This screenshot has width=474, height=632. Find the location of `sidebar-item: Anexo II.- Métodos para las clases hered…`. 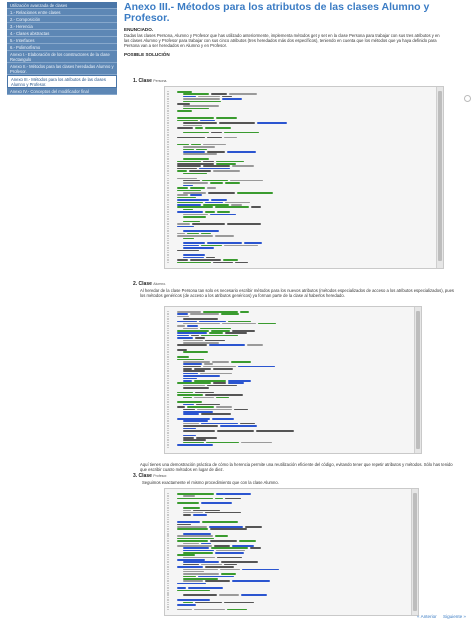

sidebar-item: Anexo II.- Métodos para las clases hered… is located at coordinates (62, 69).